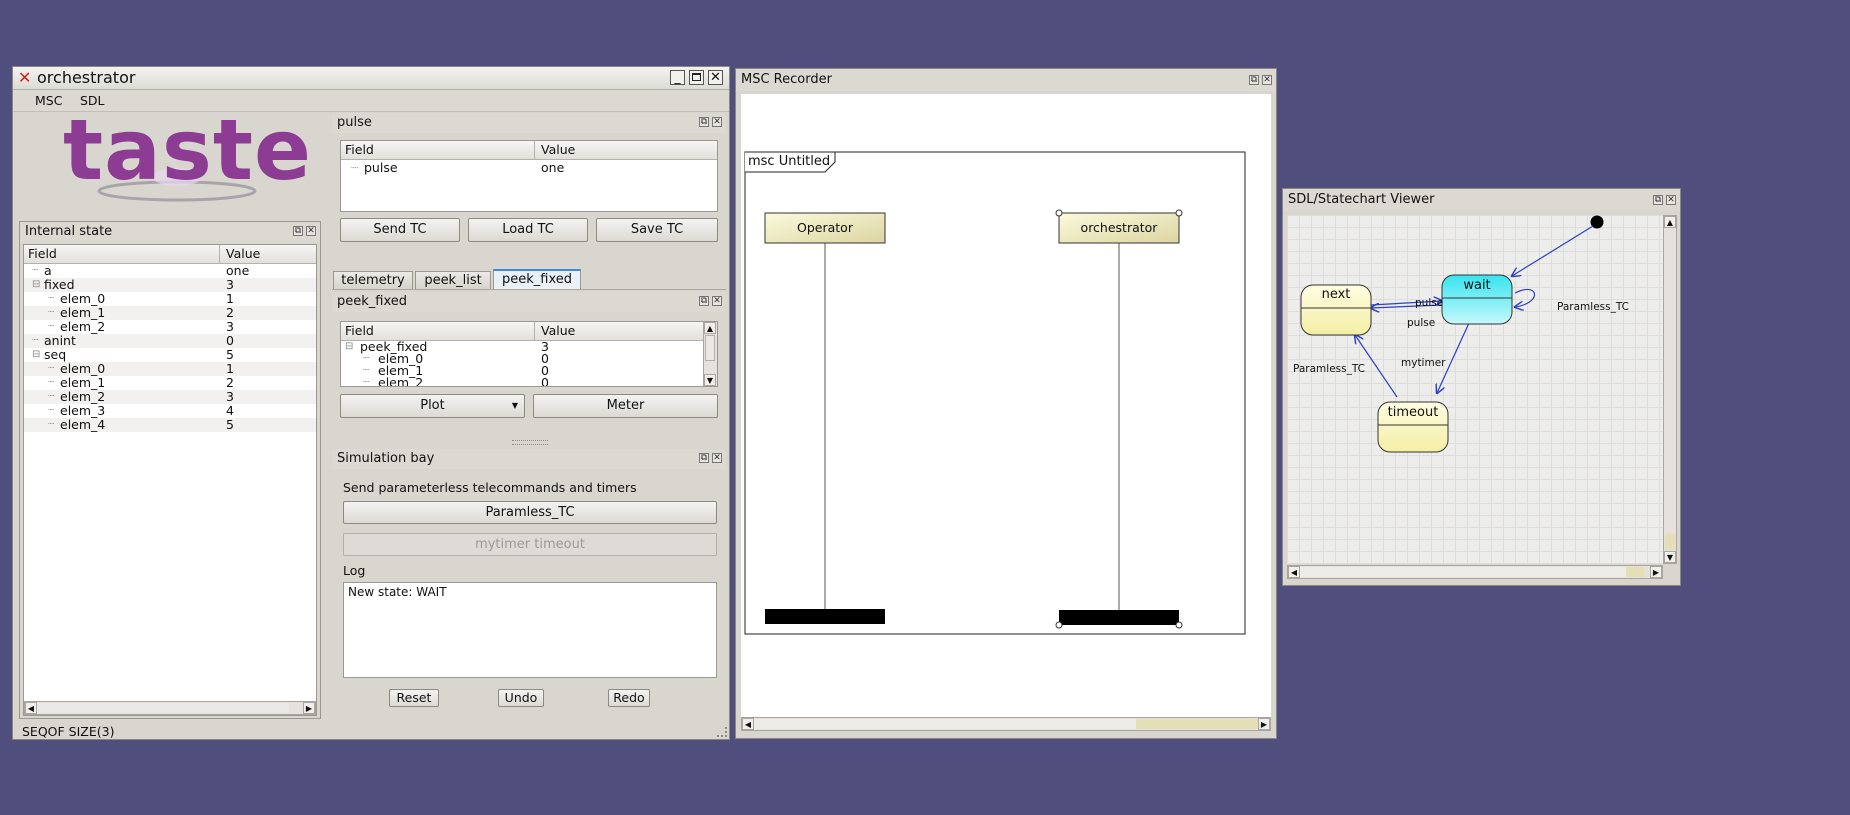 This screenshot has height=815, width=1850. I want to click on statechart-diagram, so click(1452, 334).